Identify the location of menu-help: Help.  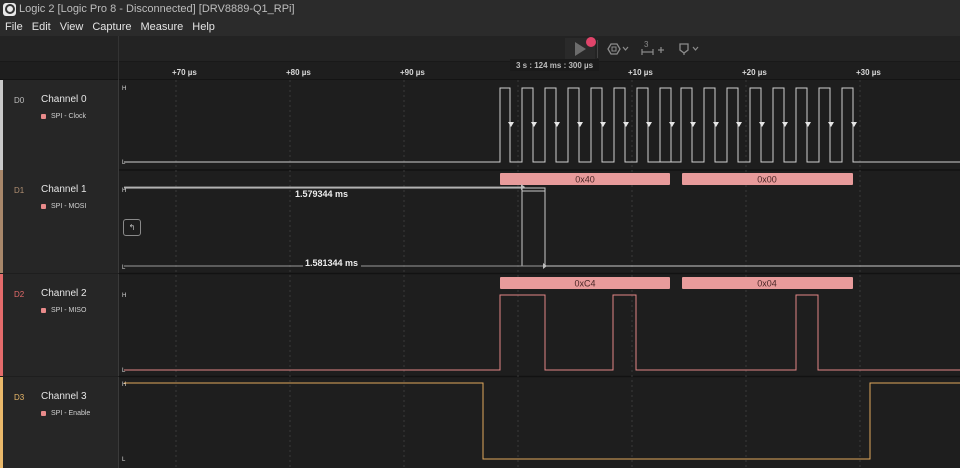
(203, 27).